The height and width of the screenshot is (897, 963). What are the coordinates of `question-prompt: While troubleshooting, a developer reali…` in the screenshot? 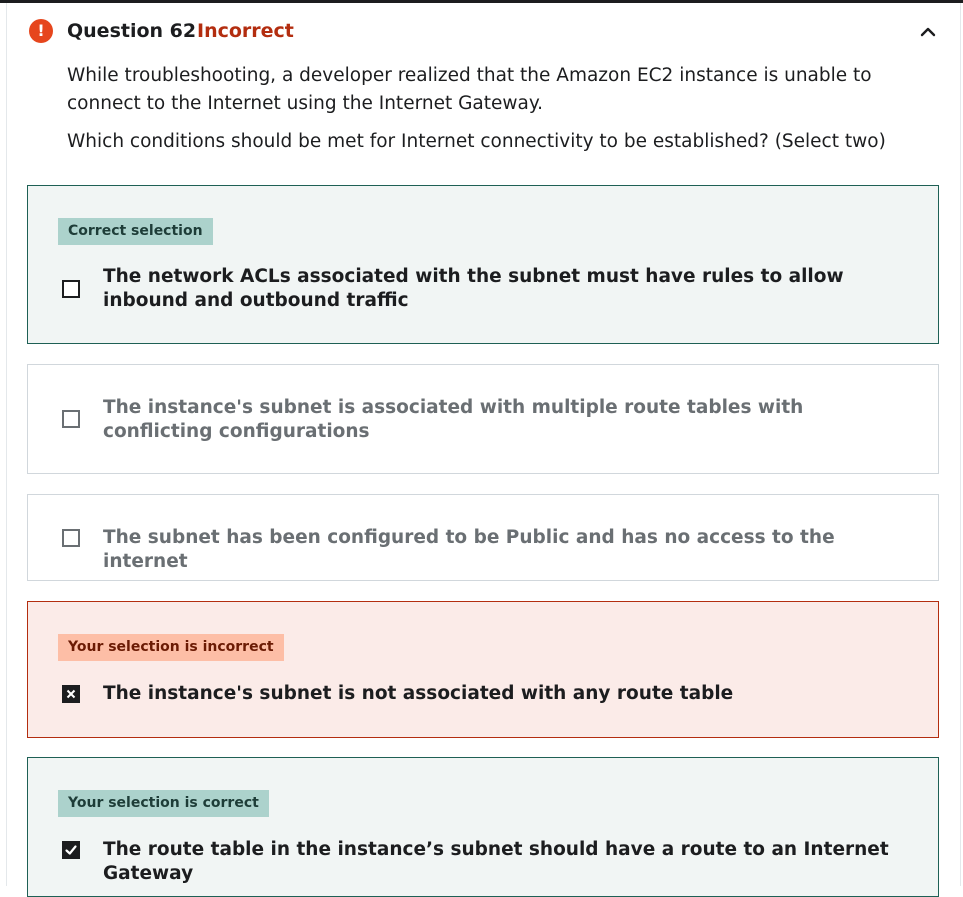 It's located at (505, 109).